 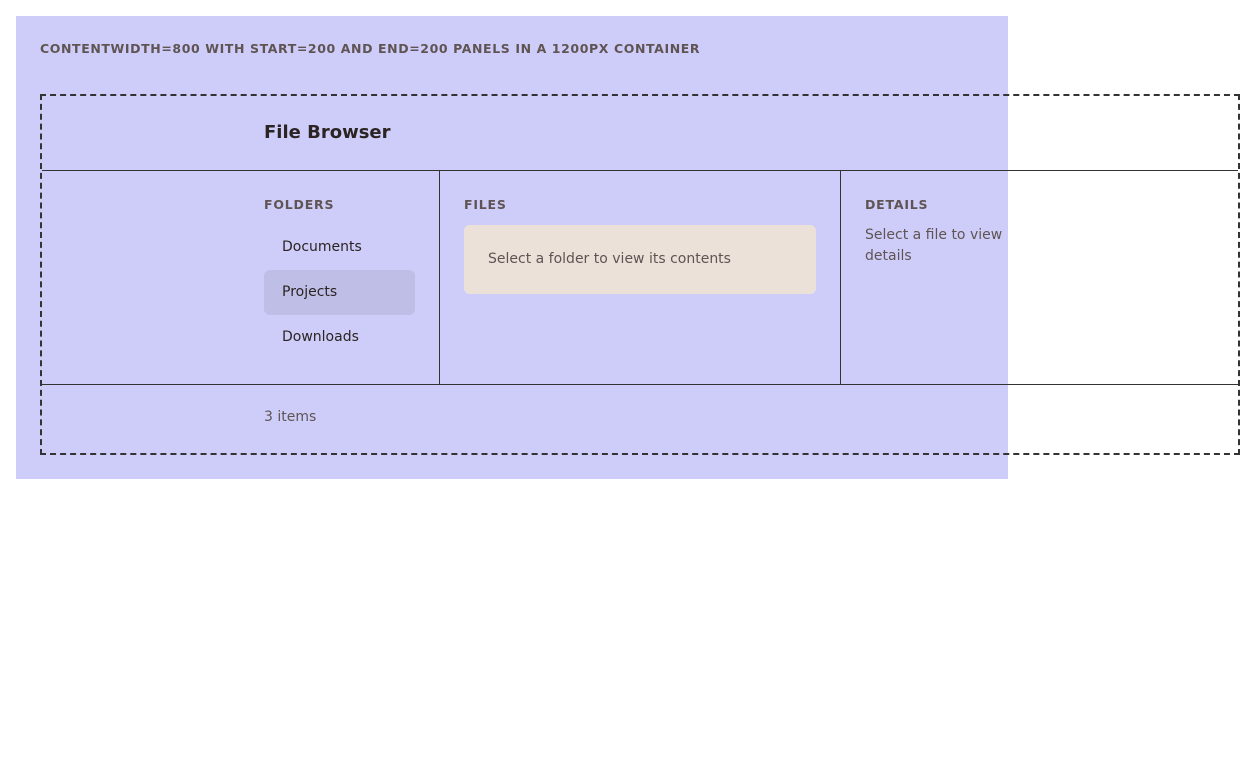 What do you see at coordinates (299, 204) in the screenshot?
I see `folders-heading: FOLDERS` at bounding box center [299, 204].